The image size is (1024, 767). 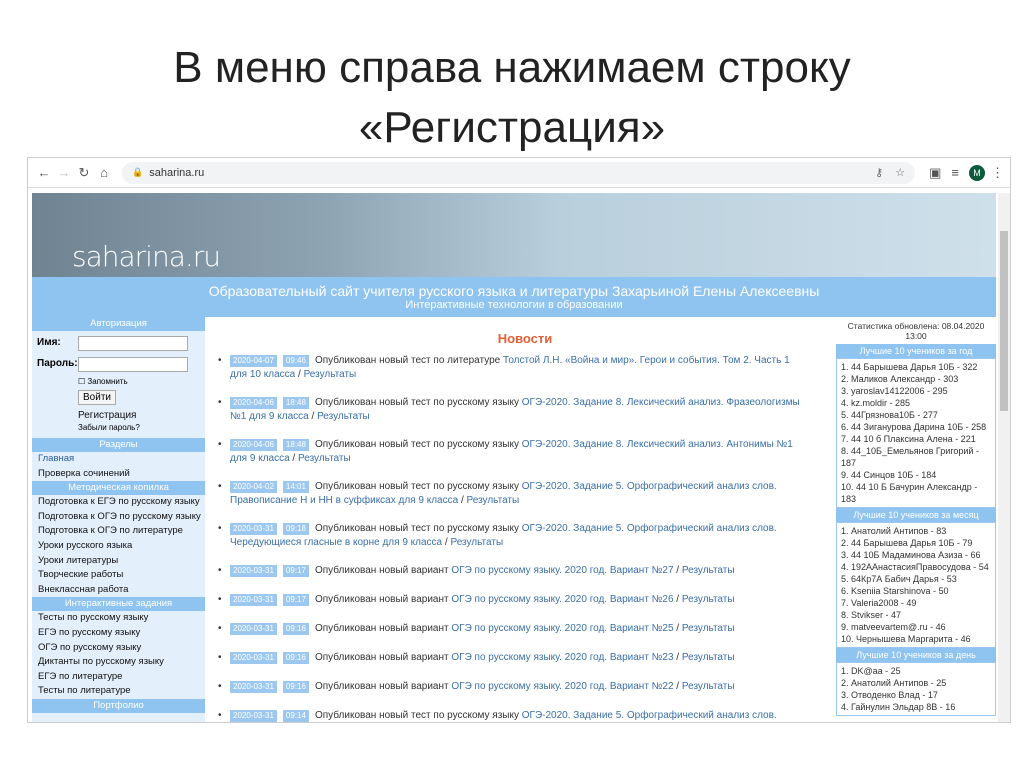 What do you see at coordinates (295, 487) in the screenshot?
I see `time-badge: 14:01` at bounding box center [295, 487].